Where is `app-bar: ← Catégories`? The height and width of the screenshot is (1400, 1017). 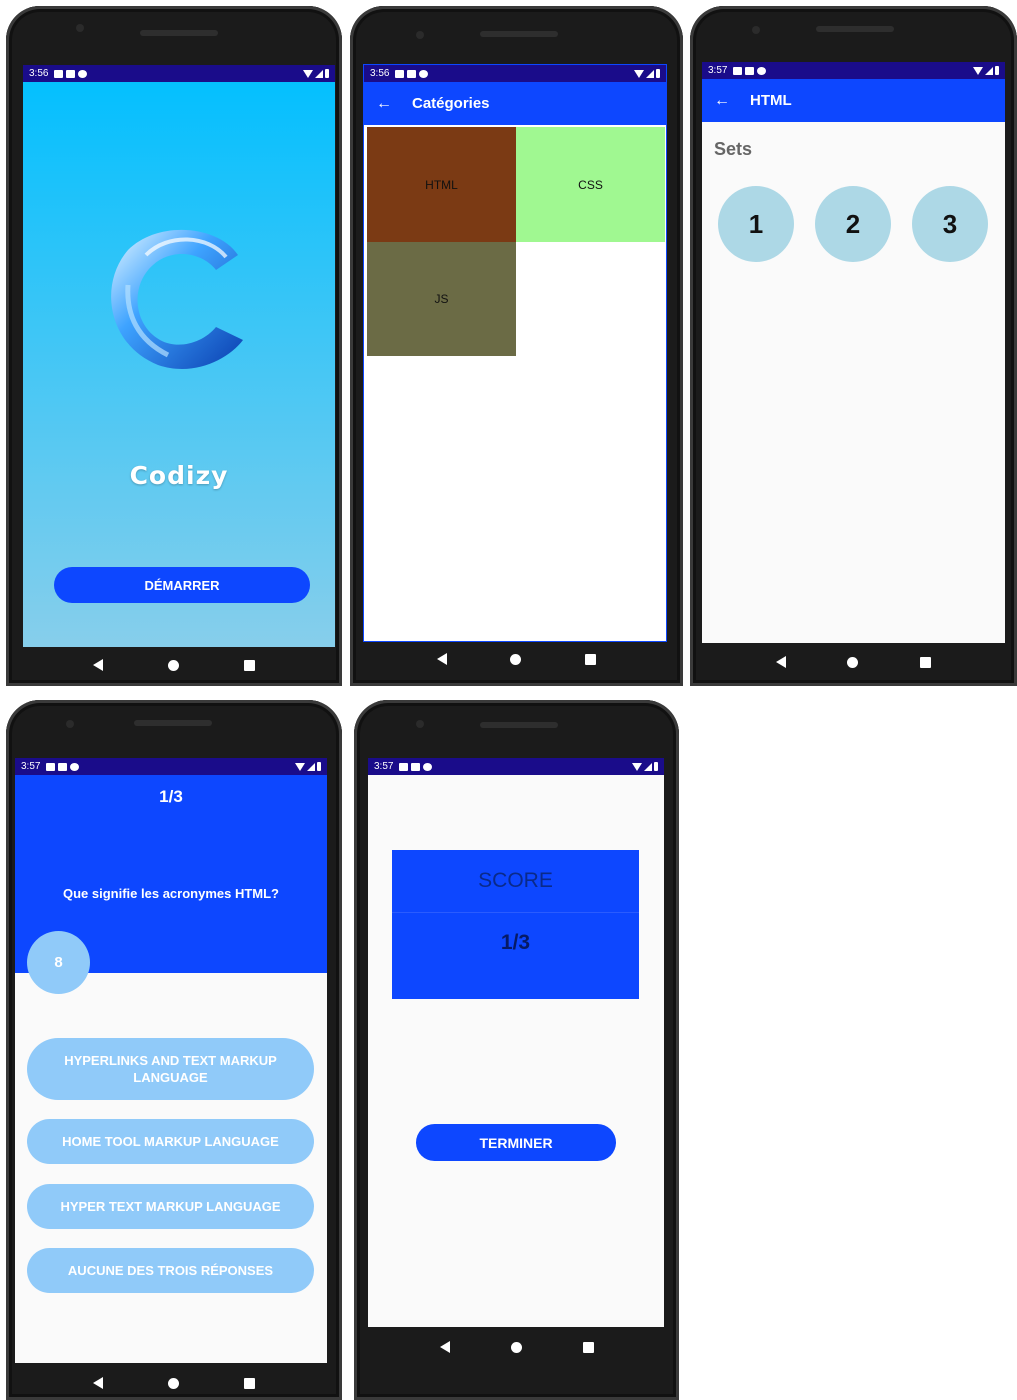
app-bar: ← Catégories is located at coordinates (515, 103).